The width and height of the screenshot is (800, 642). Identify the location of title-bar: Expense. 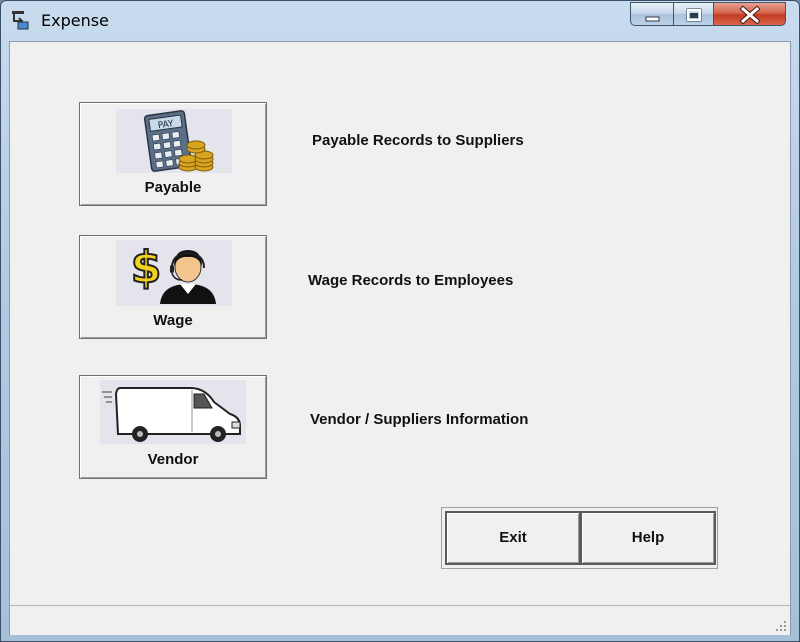
(400, 20).